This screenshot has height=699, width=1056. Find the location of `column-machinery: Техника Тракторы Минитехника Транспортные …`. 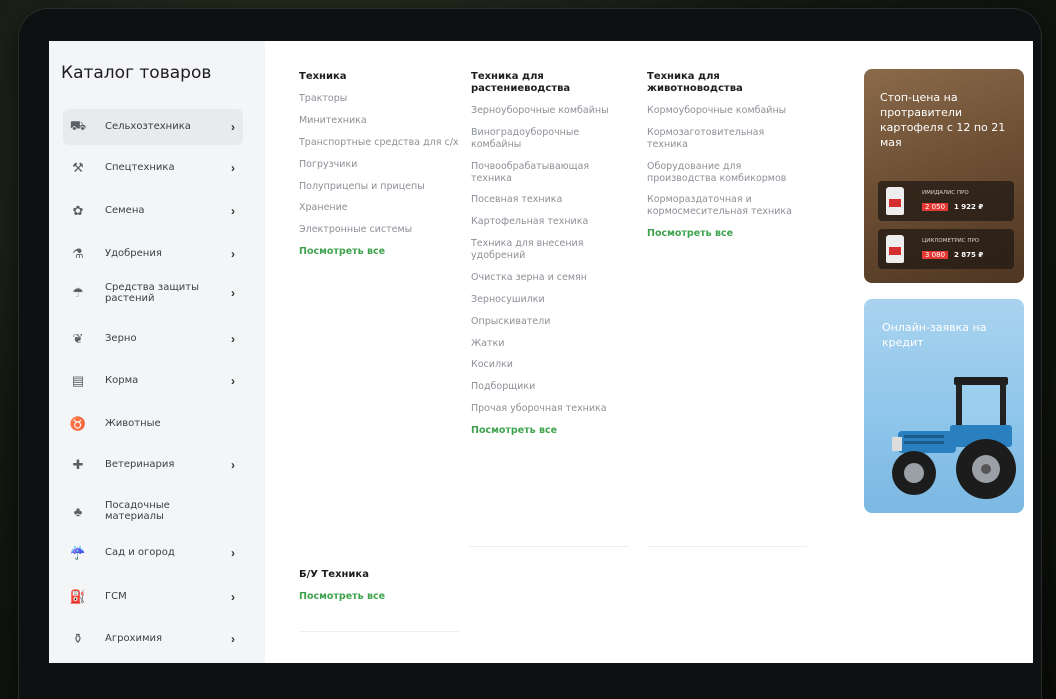

column-machinery: Техника Тракторы Минитехника Транспортные … is located at coordinates (379, 164).